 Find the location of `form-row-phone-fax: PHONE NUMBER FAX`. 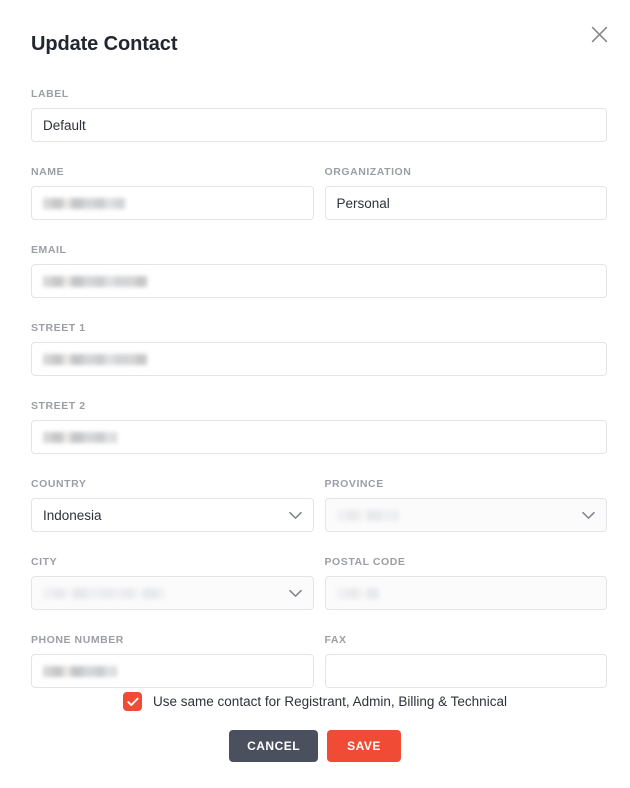

form-row-phone-fax: PHONE NUMBER FAX is located at coordinates (319, 661).